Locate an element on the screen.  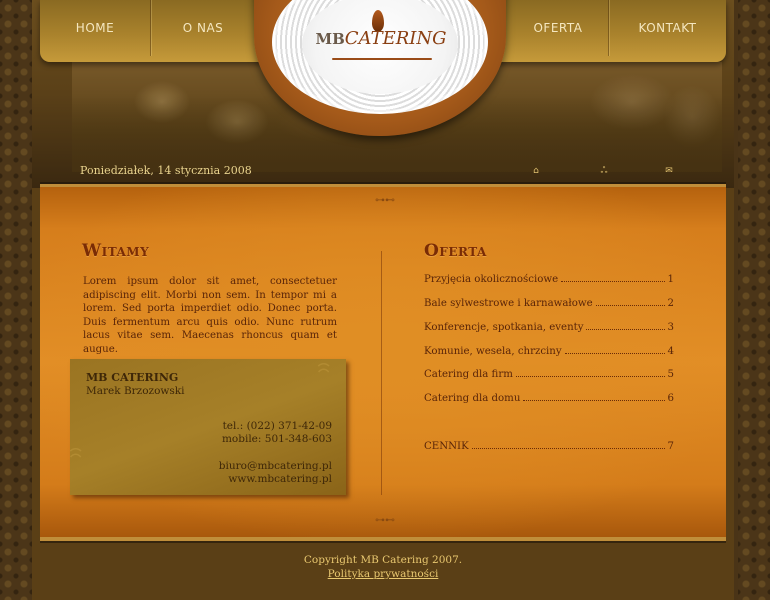
nav-offer: OFERTA is located at coordinates (558, 28).